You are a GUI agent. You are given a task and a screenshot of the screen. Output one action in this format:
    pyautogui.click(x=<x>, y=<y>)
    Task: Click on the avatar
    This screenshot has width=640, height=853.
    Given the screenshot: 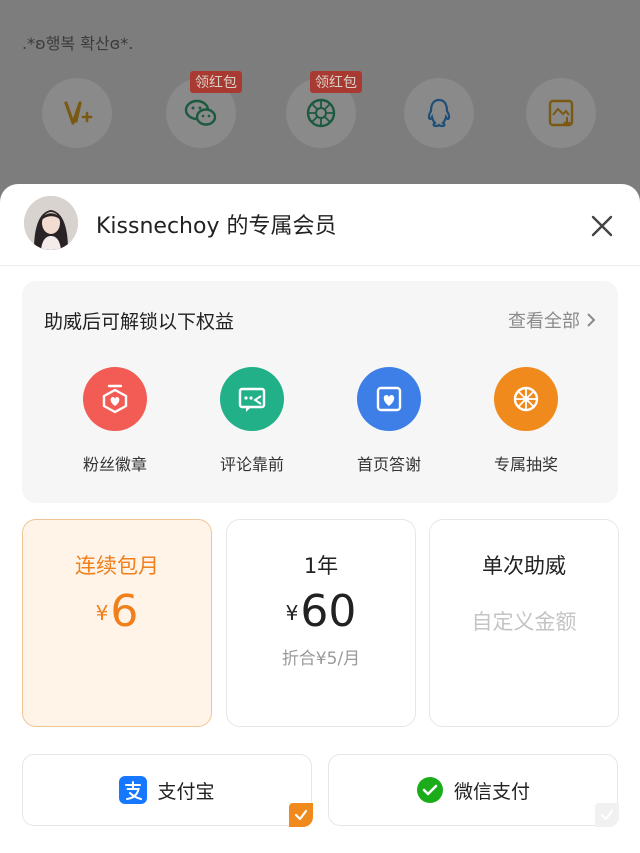 What is the action you would take?
    pyautogui.click(x=51, y=223)
    